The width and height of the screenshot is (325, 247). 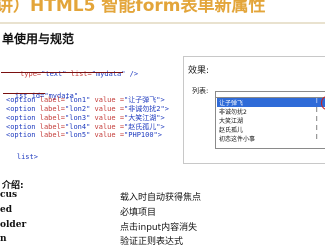 I want to click on option-text: 让子弹飞, so click(x=231, y=103).